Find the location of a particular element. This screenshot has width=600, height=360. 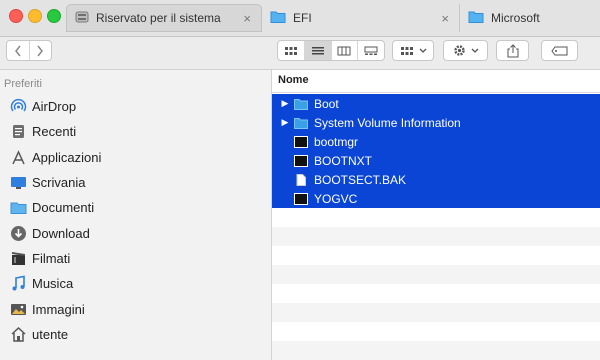

sidebar-item-recenti: Recenti is located at coordinates (43, 131).